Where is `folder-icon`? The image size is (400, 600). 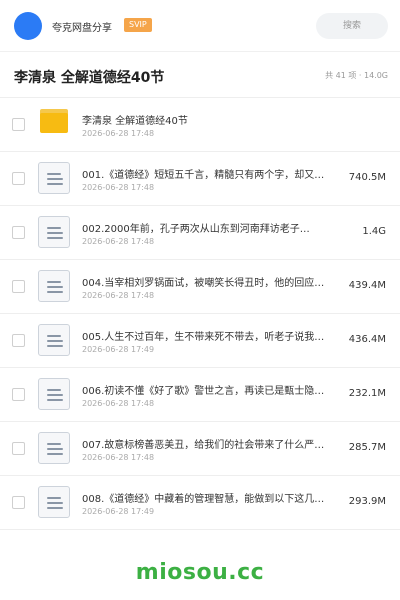 folder-icon is located at coordinates (54, 121).